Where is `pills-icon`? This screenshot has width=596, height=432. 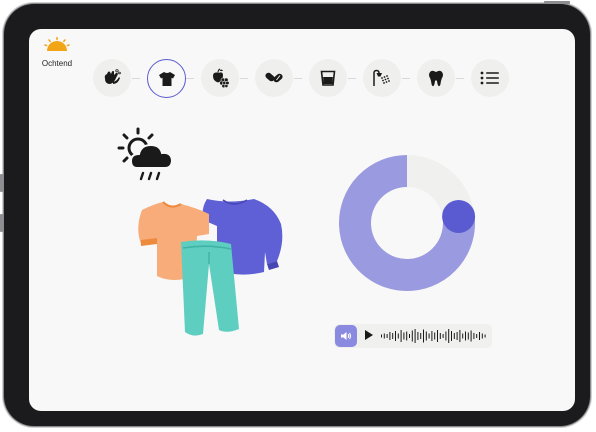
pills-icon is located at coordinates (274, 77).